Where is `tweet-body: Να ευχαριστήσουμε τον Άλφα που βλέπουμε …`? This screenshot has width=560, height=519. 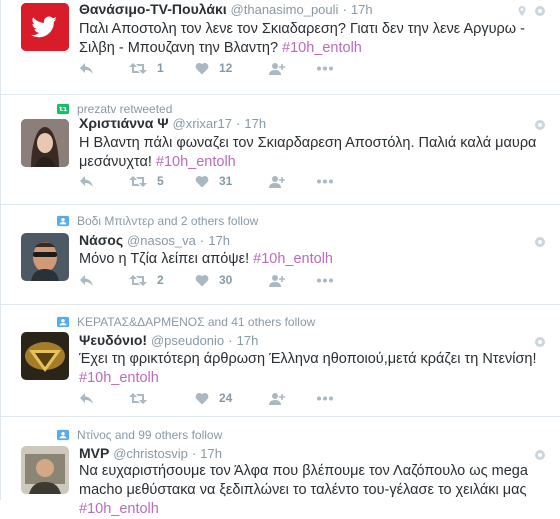
tweet-body: Να ευχαριστήσουμε τον Άλφα που βλέπουμε … is located at coordinates (303, 480).